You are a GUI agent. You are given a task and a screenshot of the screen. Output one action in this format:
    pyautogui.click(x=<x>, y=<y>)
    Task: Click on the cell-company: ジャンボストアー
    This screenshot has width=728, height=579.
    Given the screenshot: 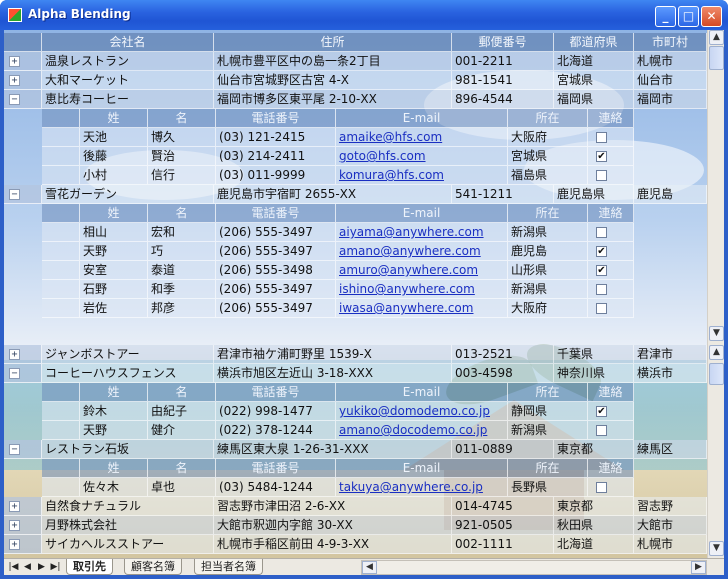 What is the action you would take?
    pyautogui.click(x=128, y=354)
    